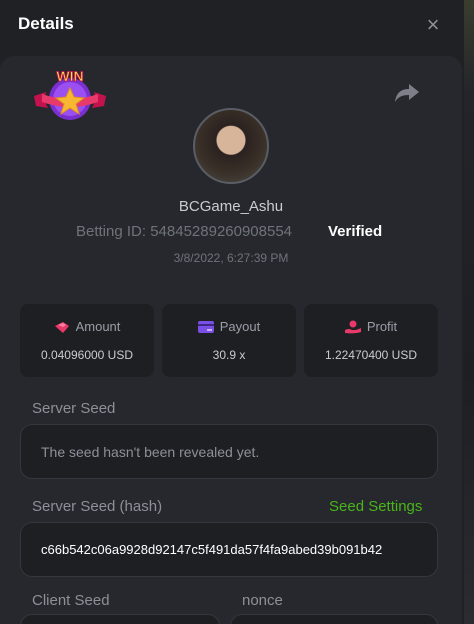  What do you see at coordinates (113, 231) in the screenshot?
I see `betting-id-label: Betting ID:` at bounding box center [113, 231].